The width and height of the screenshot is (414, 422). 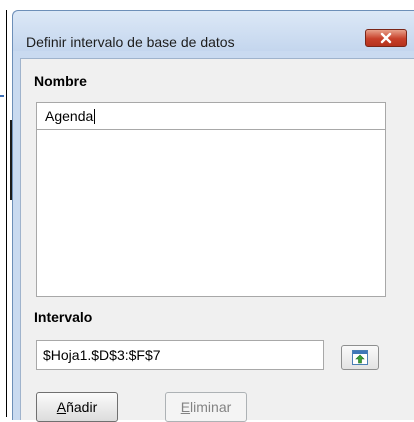 What do you see at coordinates (185, 407) in the screenshot?
I see `delete-button-accel: E` at bounding box center [185, 407].